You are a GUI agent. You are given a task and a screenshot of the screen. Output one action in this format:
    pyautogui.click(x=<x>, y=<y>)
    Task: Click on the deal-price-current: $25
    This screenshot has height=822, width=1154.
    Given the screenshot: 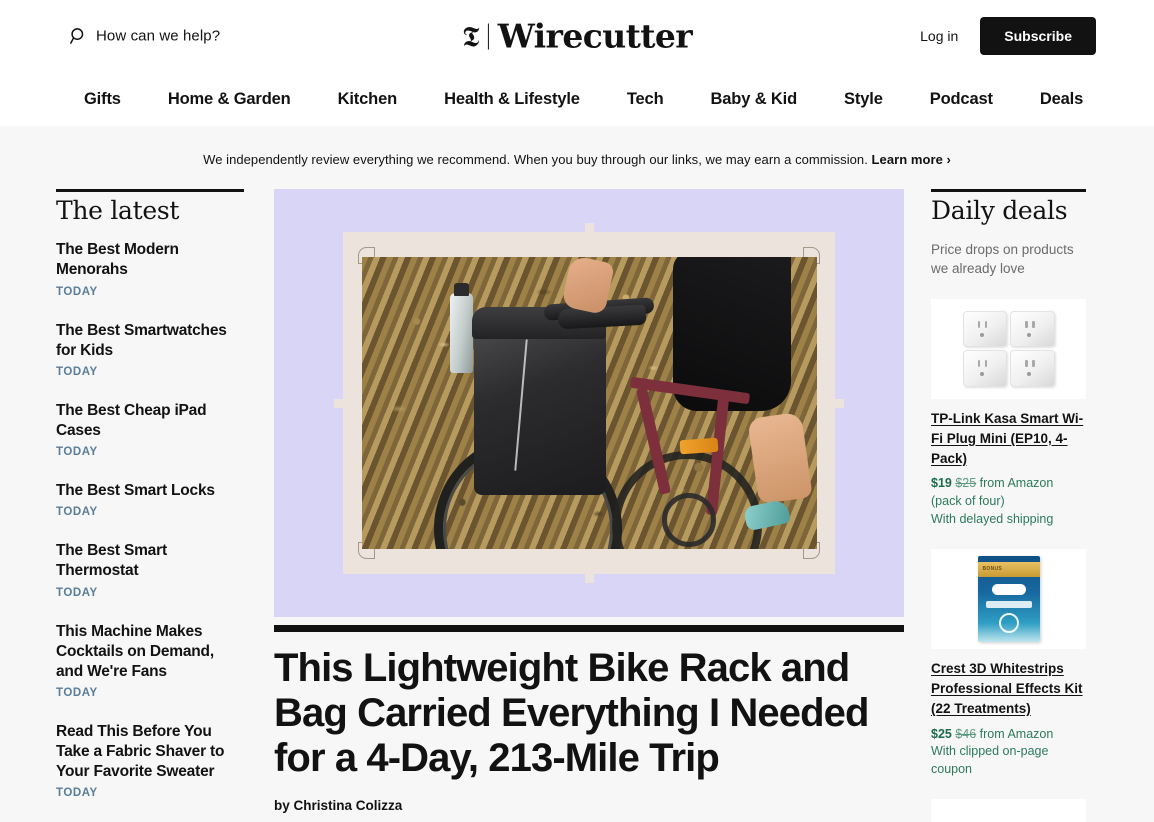 What is the action you would take?
    pyautogui.click(x=941, y=733)
    